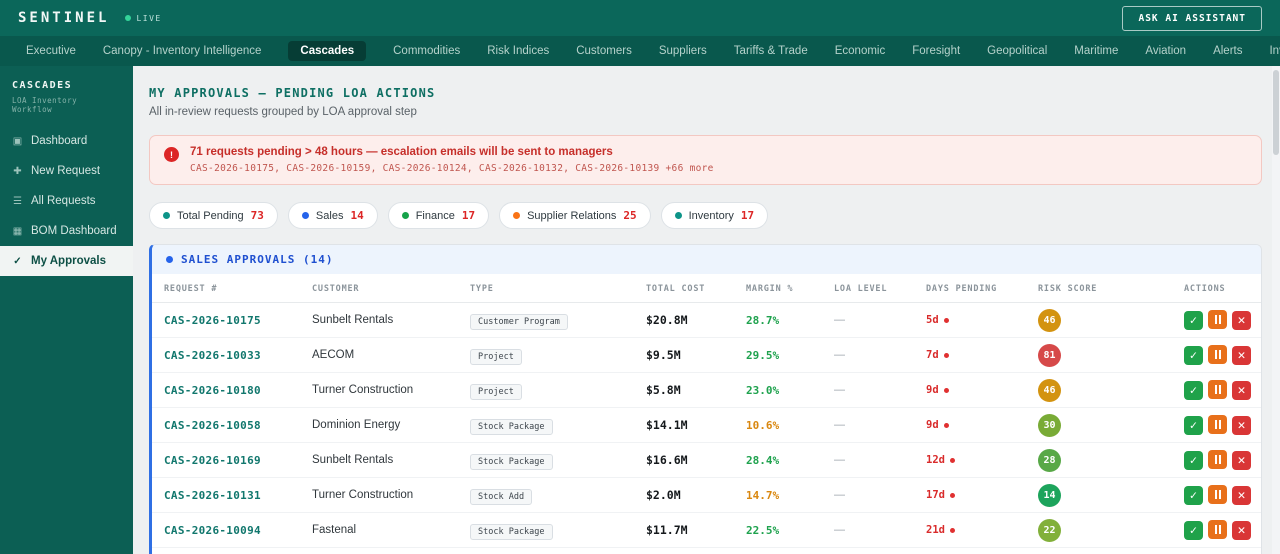 This screenshot has width=1280, height=554. I want to click on type-badge: Customer Program, so click(519, 321).